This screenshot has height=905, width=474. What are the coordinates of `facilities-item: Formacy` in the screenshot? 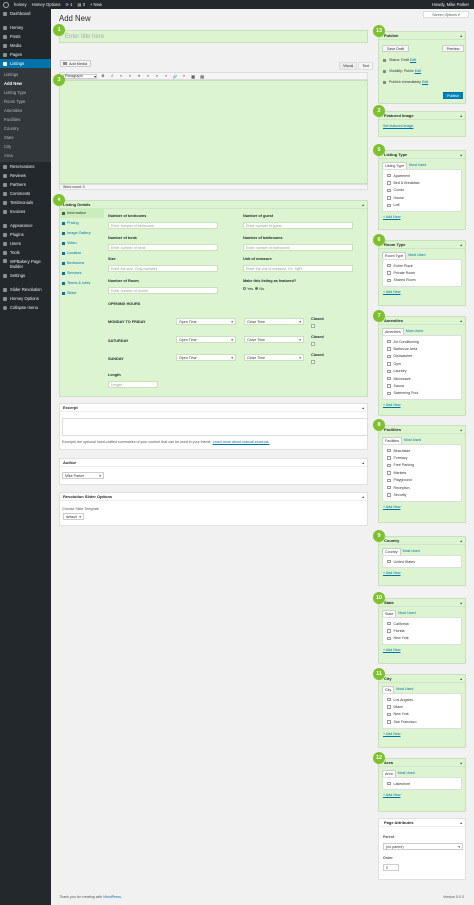 It's located at (422, 457).